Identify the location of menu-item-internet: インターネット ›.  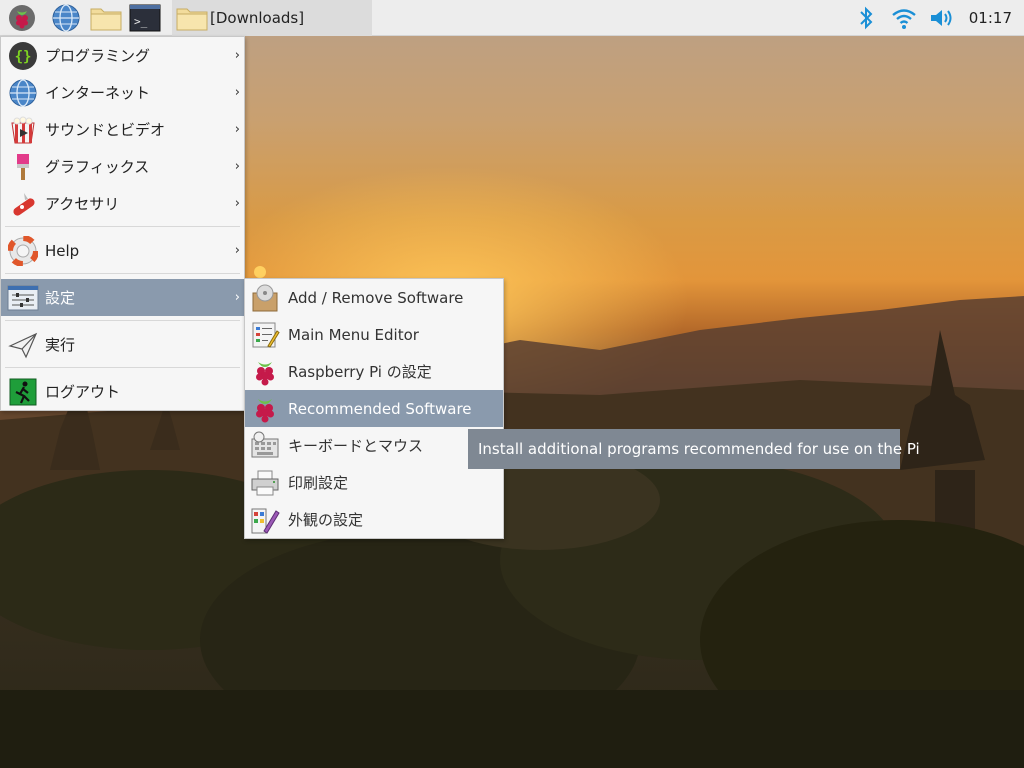
(122, 92).